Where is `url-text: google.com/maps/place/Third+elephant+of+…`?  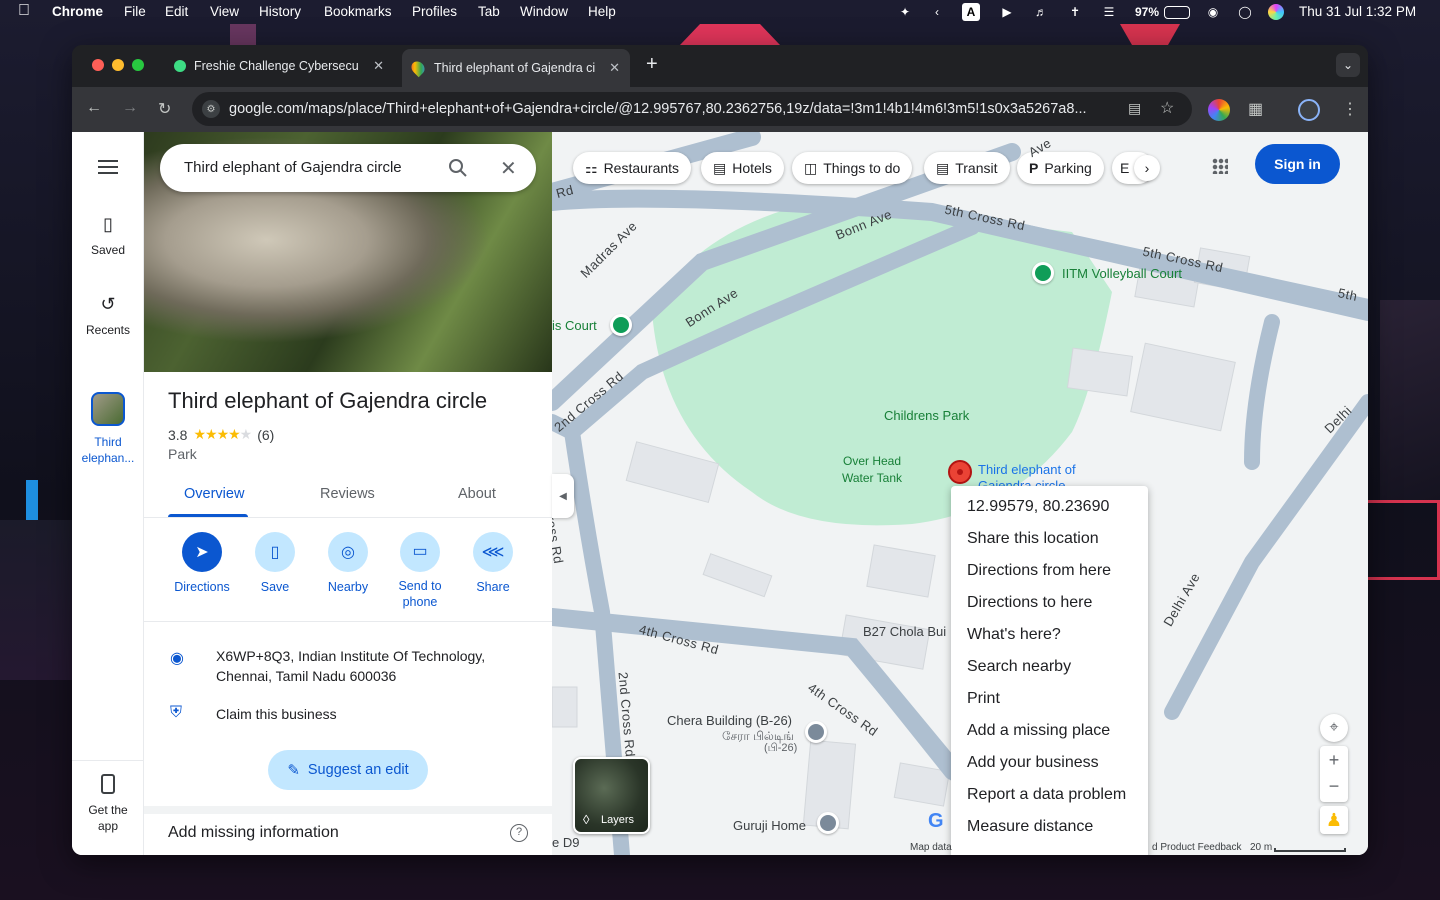
url-text: google.com/maps/place/Third+elephant+of+… is located at coordinates (674, 109).